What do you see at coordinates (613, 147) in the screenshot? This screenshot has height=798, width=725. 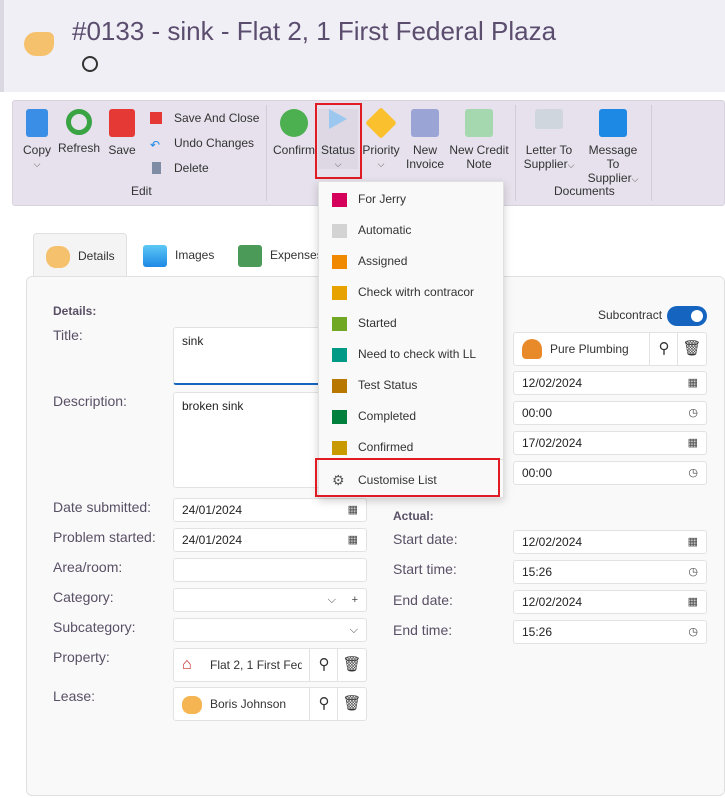 I see `message-to-supplier-button: Message To Supplier⌵` at bounding box center [613, 147].